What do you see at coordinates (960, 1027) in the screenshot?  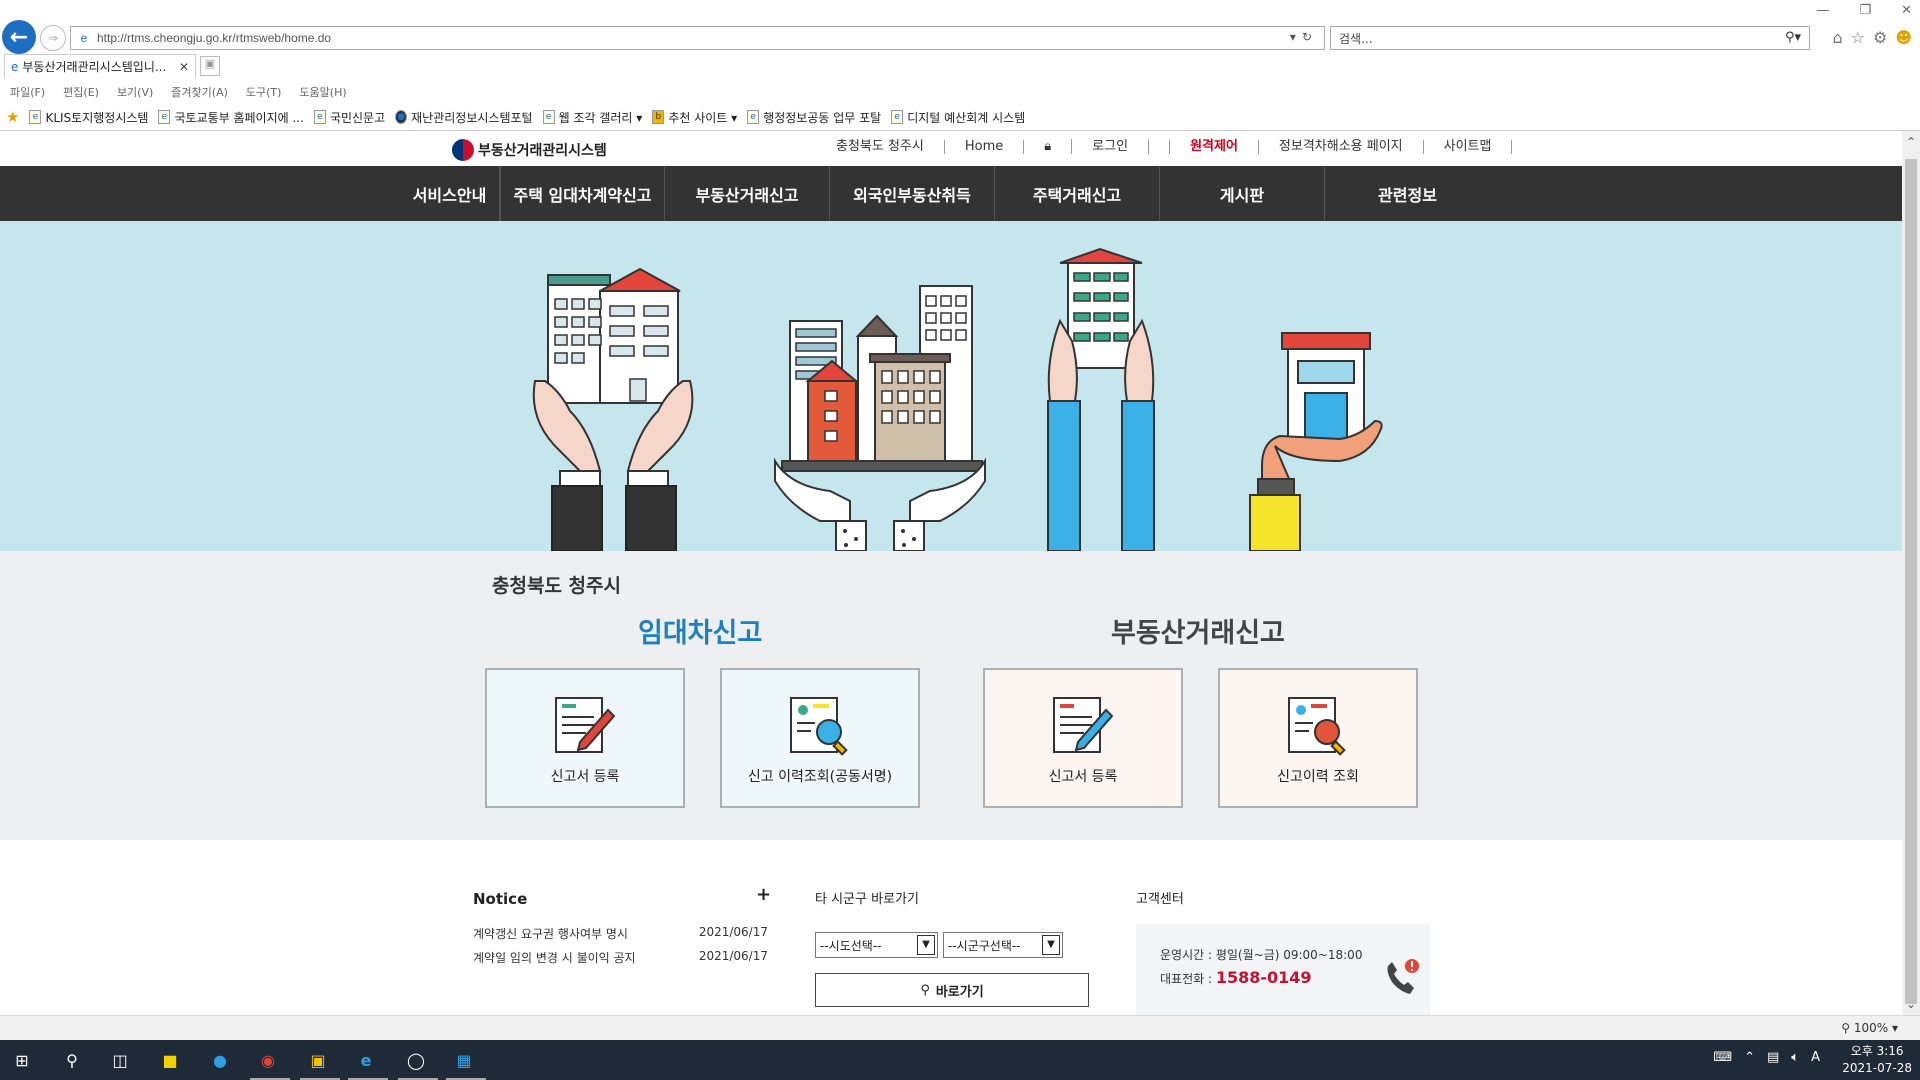 I see `status-bar: ⚲ 100% ▾` at bounding box center [960, 1027].